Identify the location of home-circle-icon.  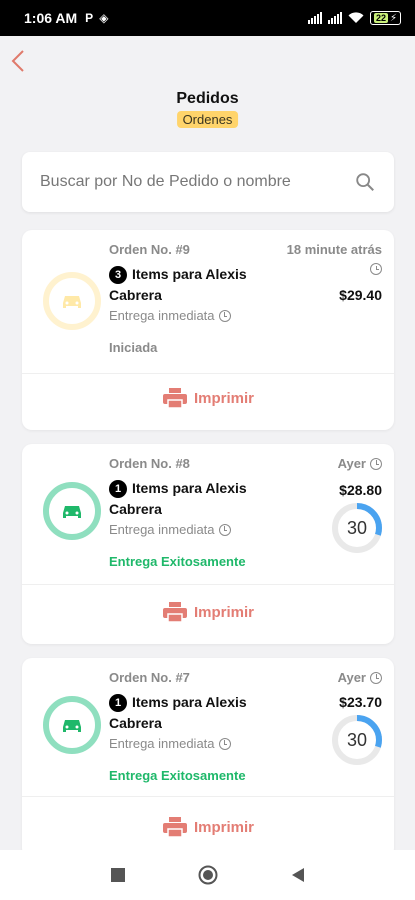
(207, 875).